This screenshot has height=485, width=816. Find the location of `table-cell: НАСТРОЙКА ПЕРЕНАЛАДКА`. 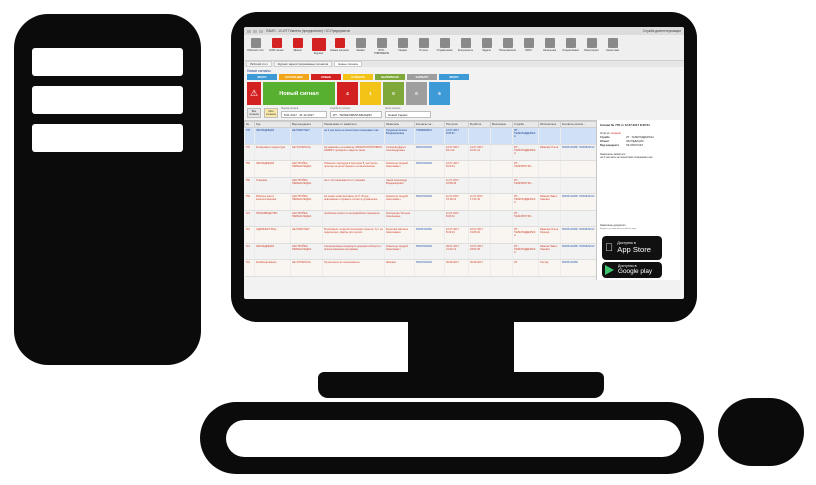

table-cell: НАСТРОЙКА ПЕРЕНАЛАДКА is located at coordinates (306, 218).